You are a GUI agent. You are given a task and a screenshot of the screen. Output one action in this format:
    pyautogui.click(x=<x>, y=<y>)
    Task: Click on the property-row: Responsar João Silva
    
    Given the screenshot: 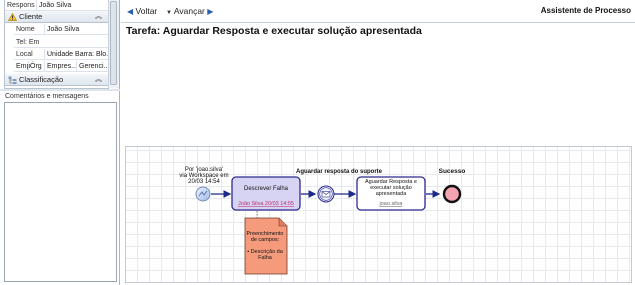 What is the action you would take?
    pyautogui.click(x=56, y=5)
    